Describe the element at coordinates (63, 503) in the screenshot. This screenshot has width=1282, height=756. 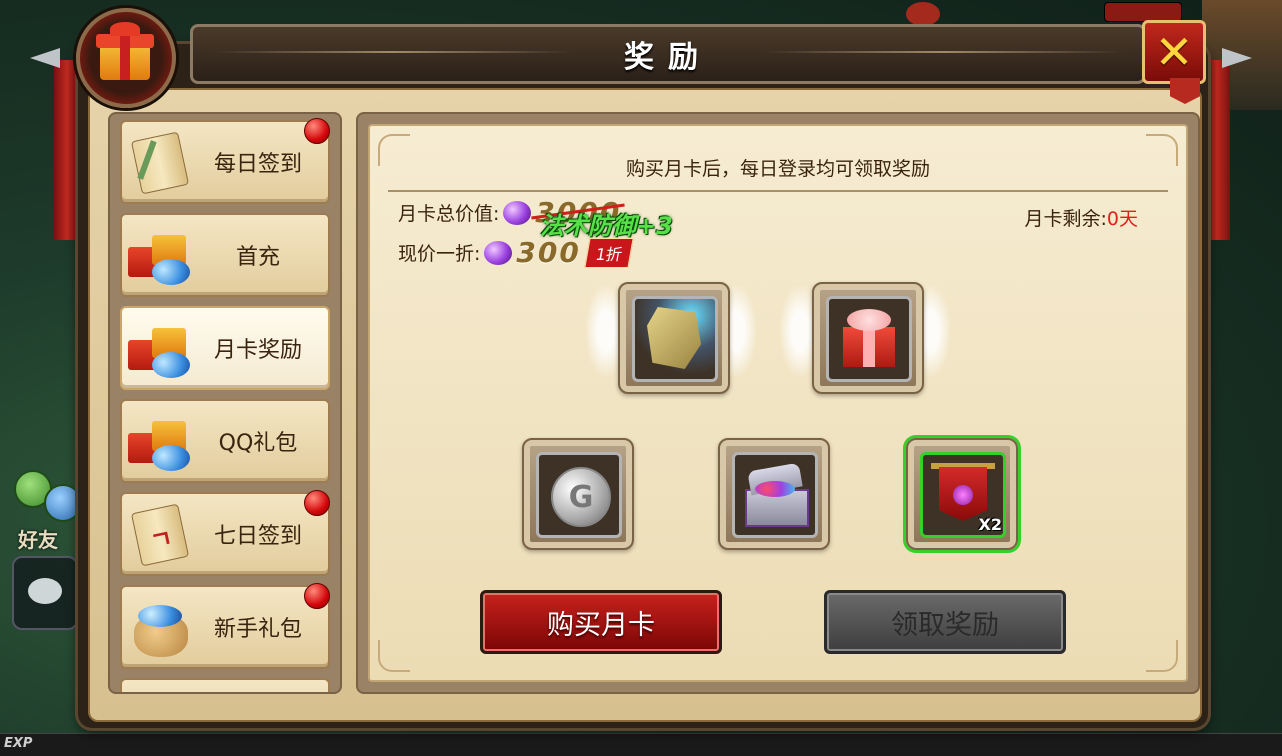
I see `slime-character` at that location.